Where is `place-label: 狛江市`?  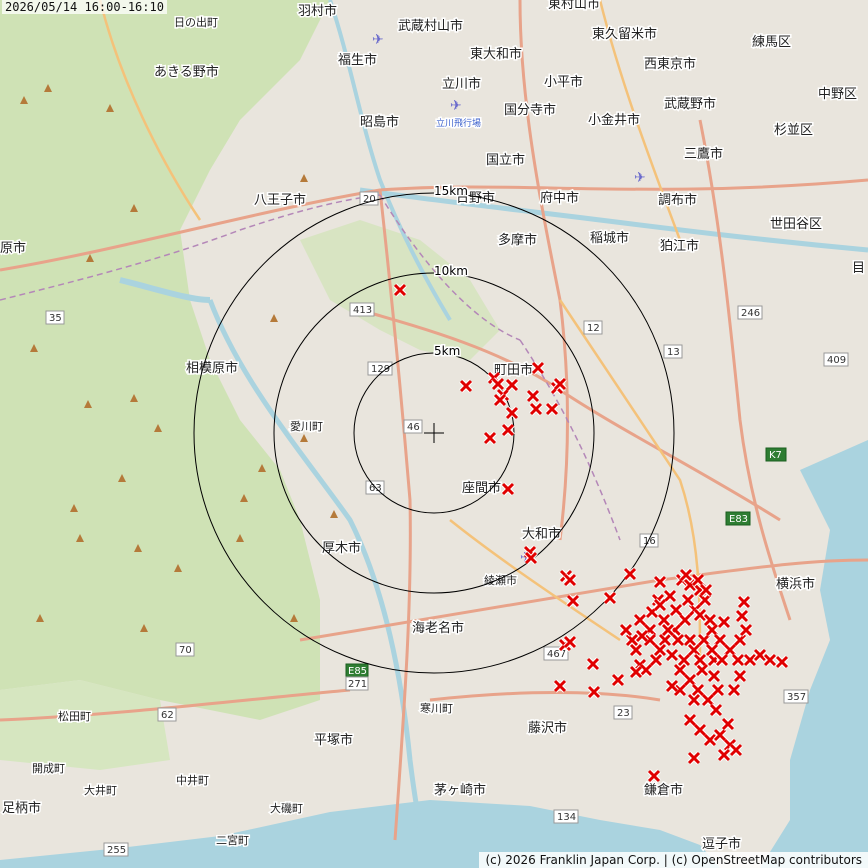 place-label: 狛江市 is located at coordinates (679, 246).